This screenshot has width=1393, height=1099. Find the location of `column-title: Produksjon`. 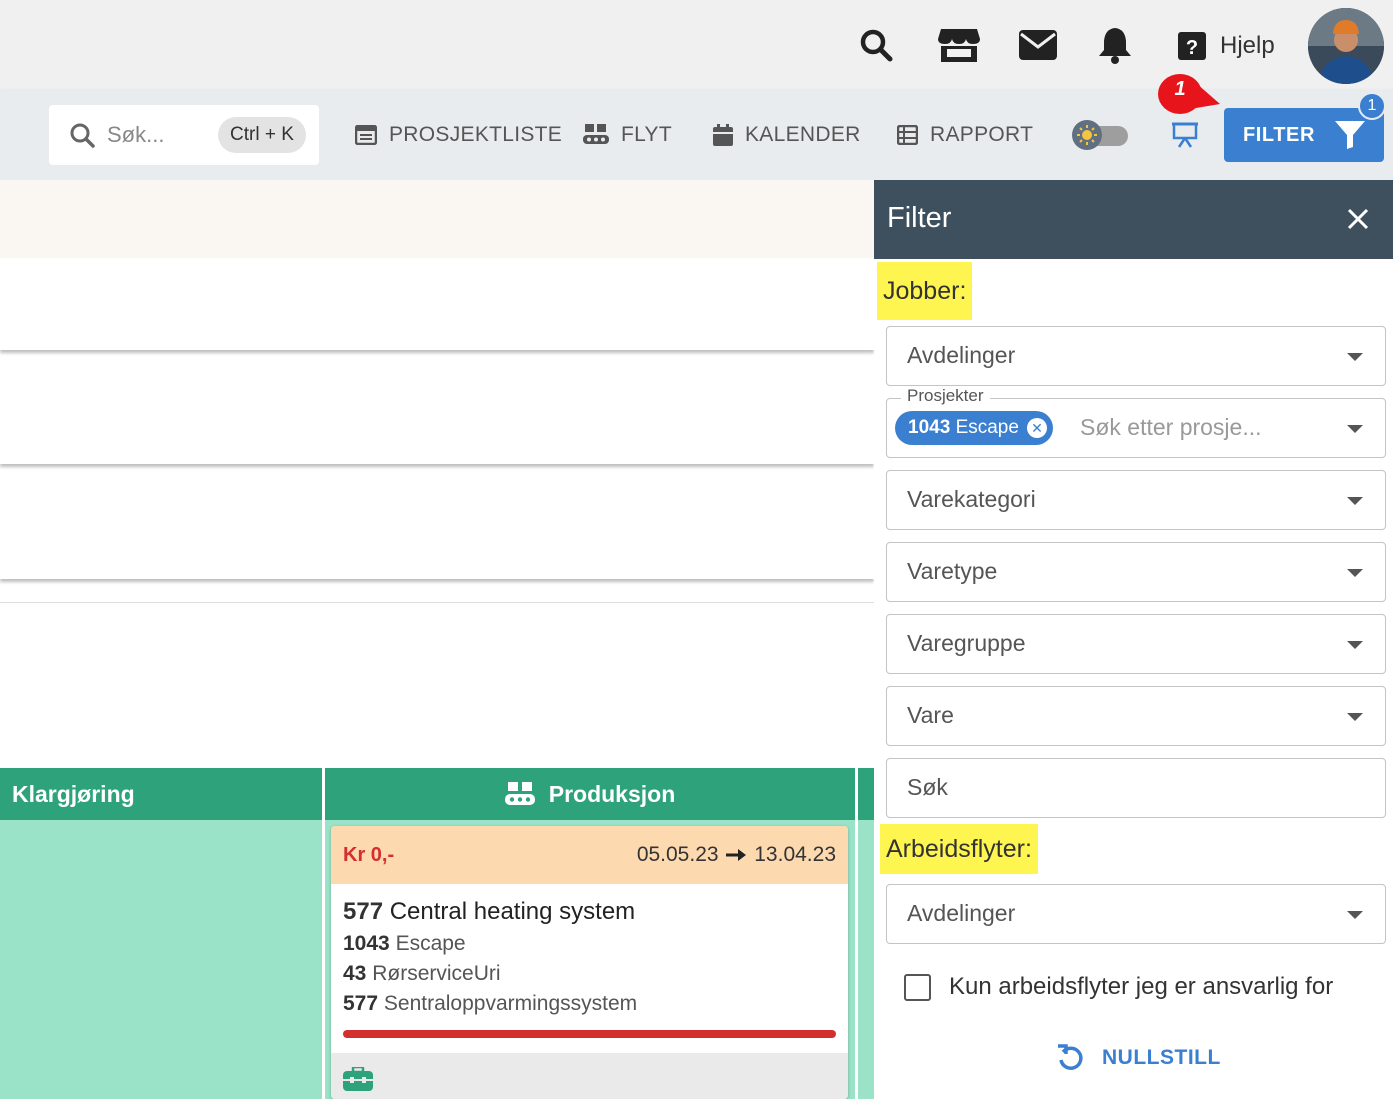

column-title: Produksjon is located at coordinates (612, 793).